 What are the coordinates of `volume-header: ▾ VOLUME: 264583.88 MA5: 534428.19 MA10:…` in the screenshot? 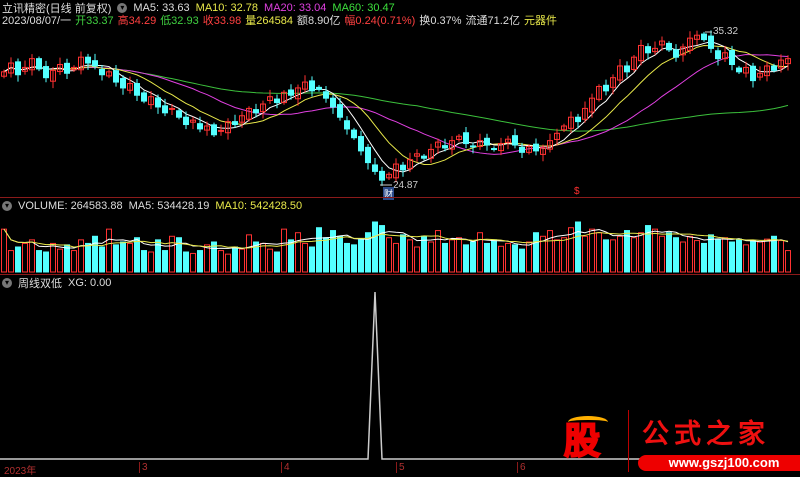 It's located at (152, 205).